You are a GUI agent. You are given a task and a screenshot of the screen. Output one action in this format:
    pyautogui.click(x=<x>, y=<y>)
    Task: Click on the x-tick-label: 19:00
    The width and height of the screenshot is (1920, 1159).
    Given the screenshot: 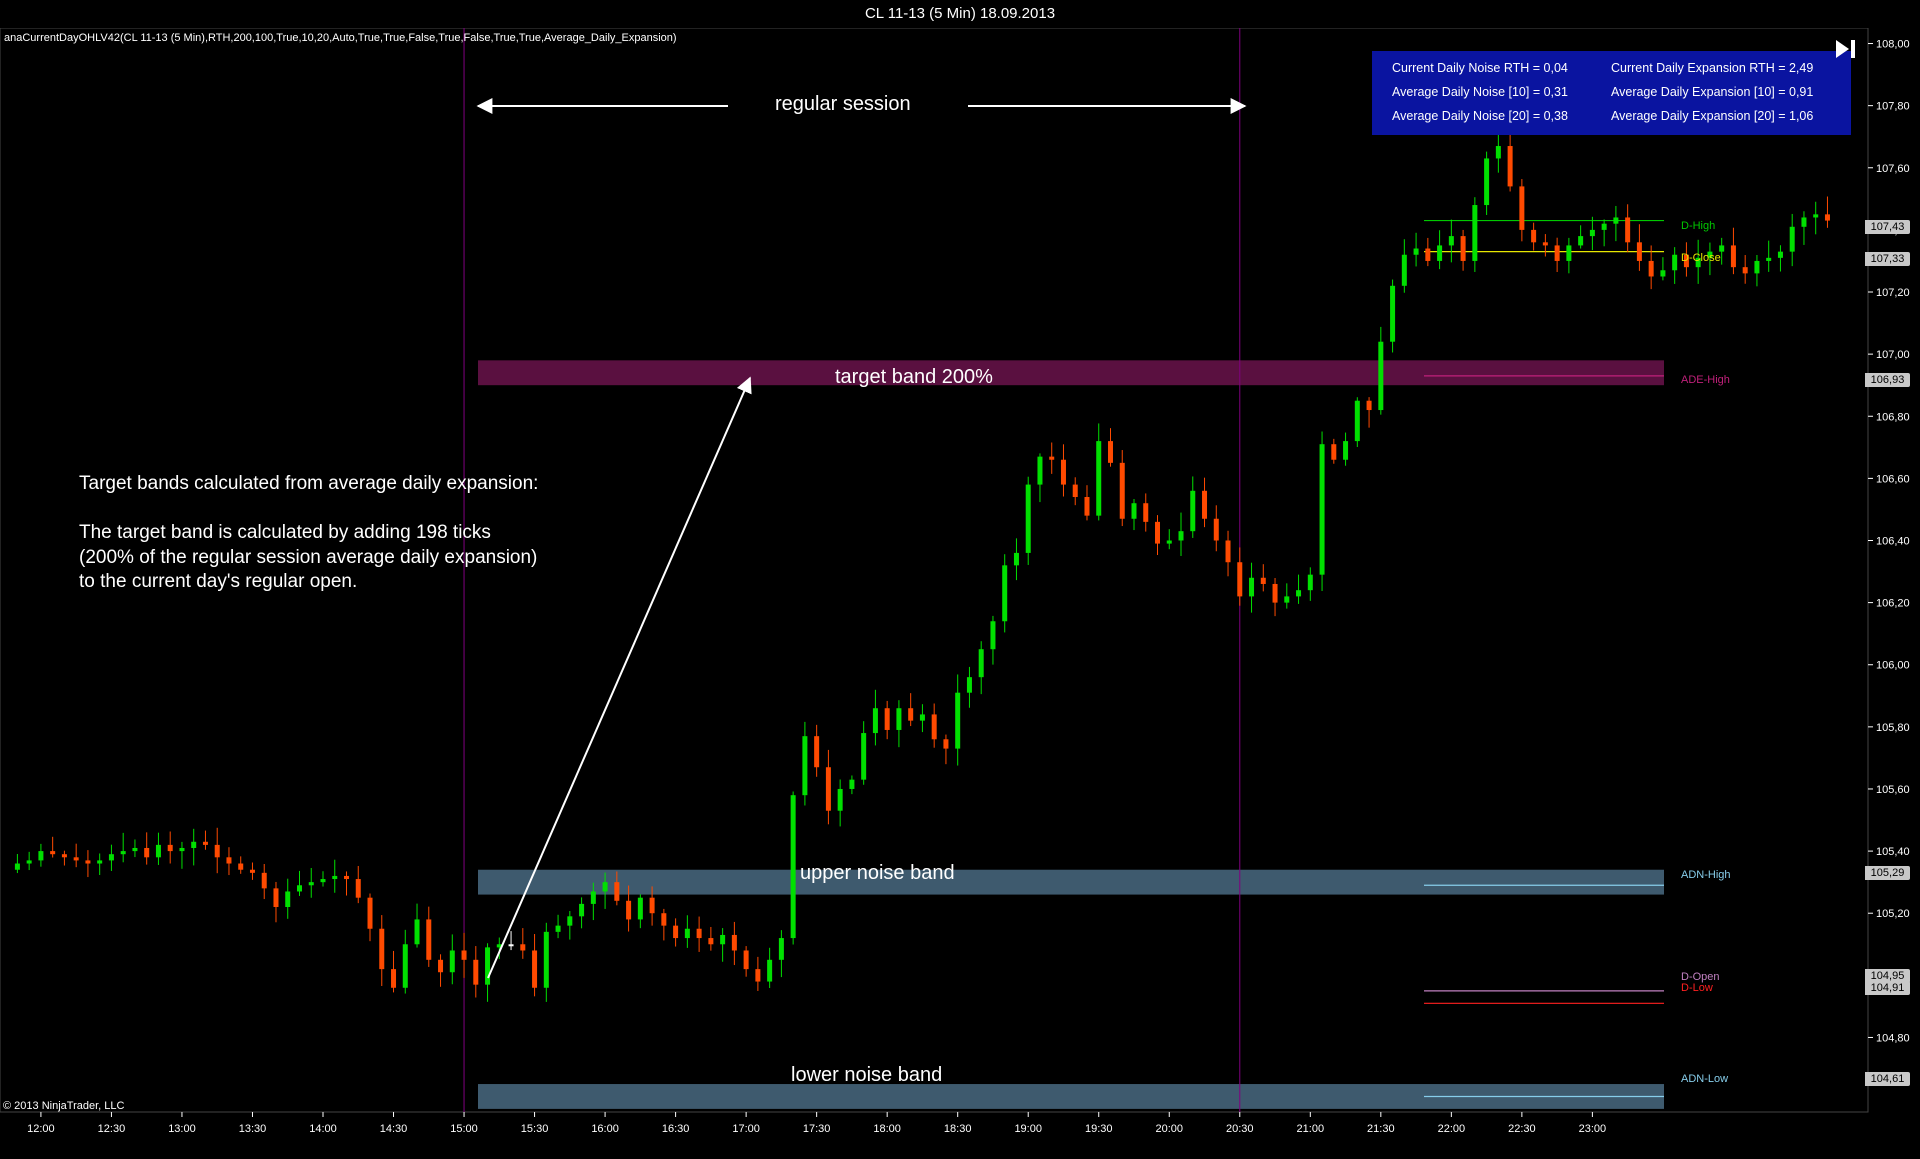 What is the action you would take?
    pyautogui.click(x=1028, y=1129)
    